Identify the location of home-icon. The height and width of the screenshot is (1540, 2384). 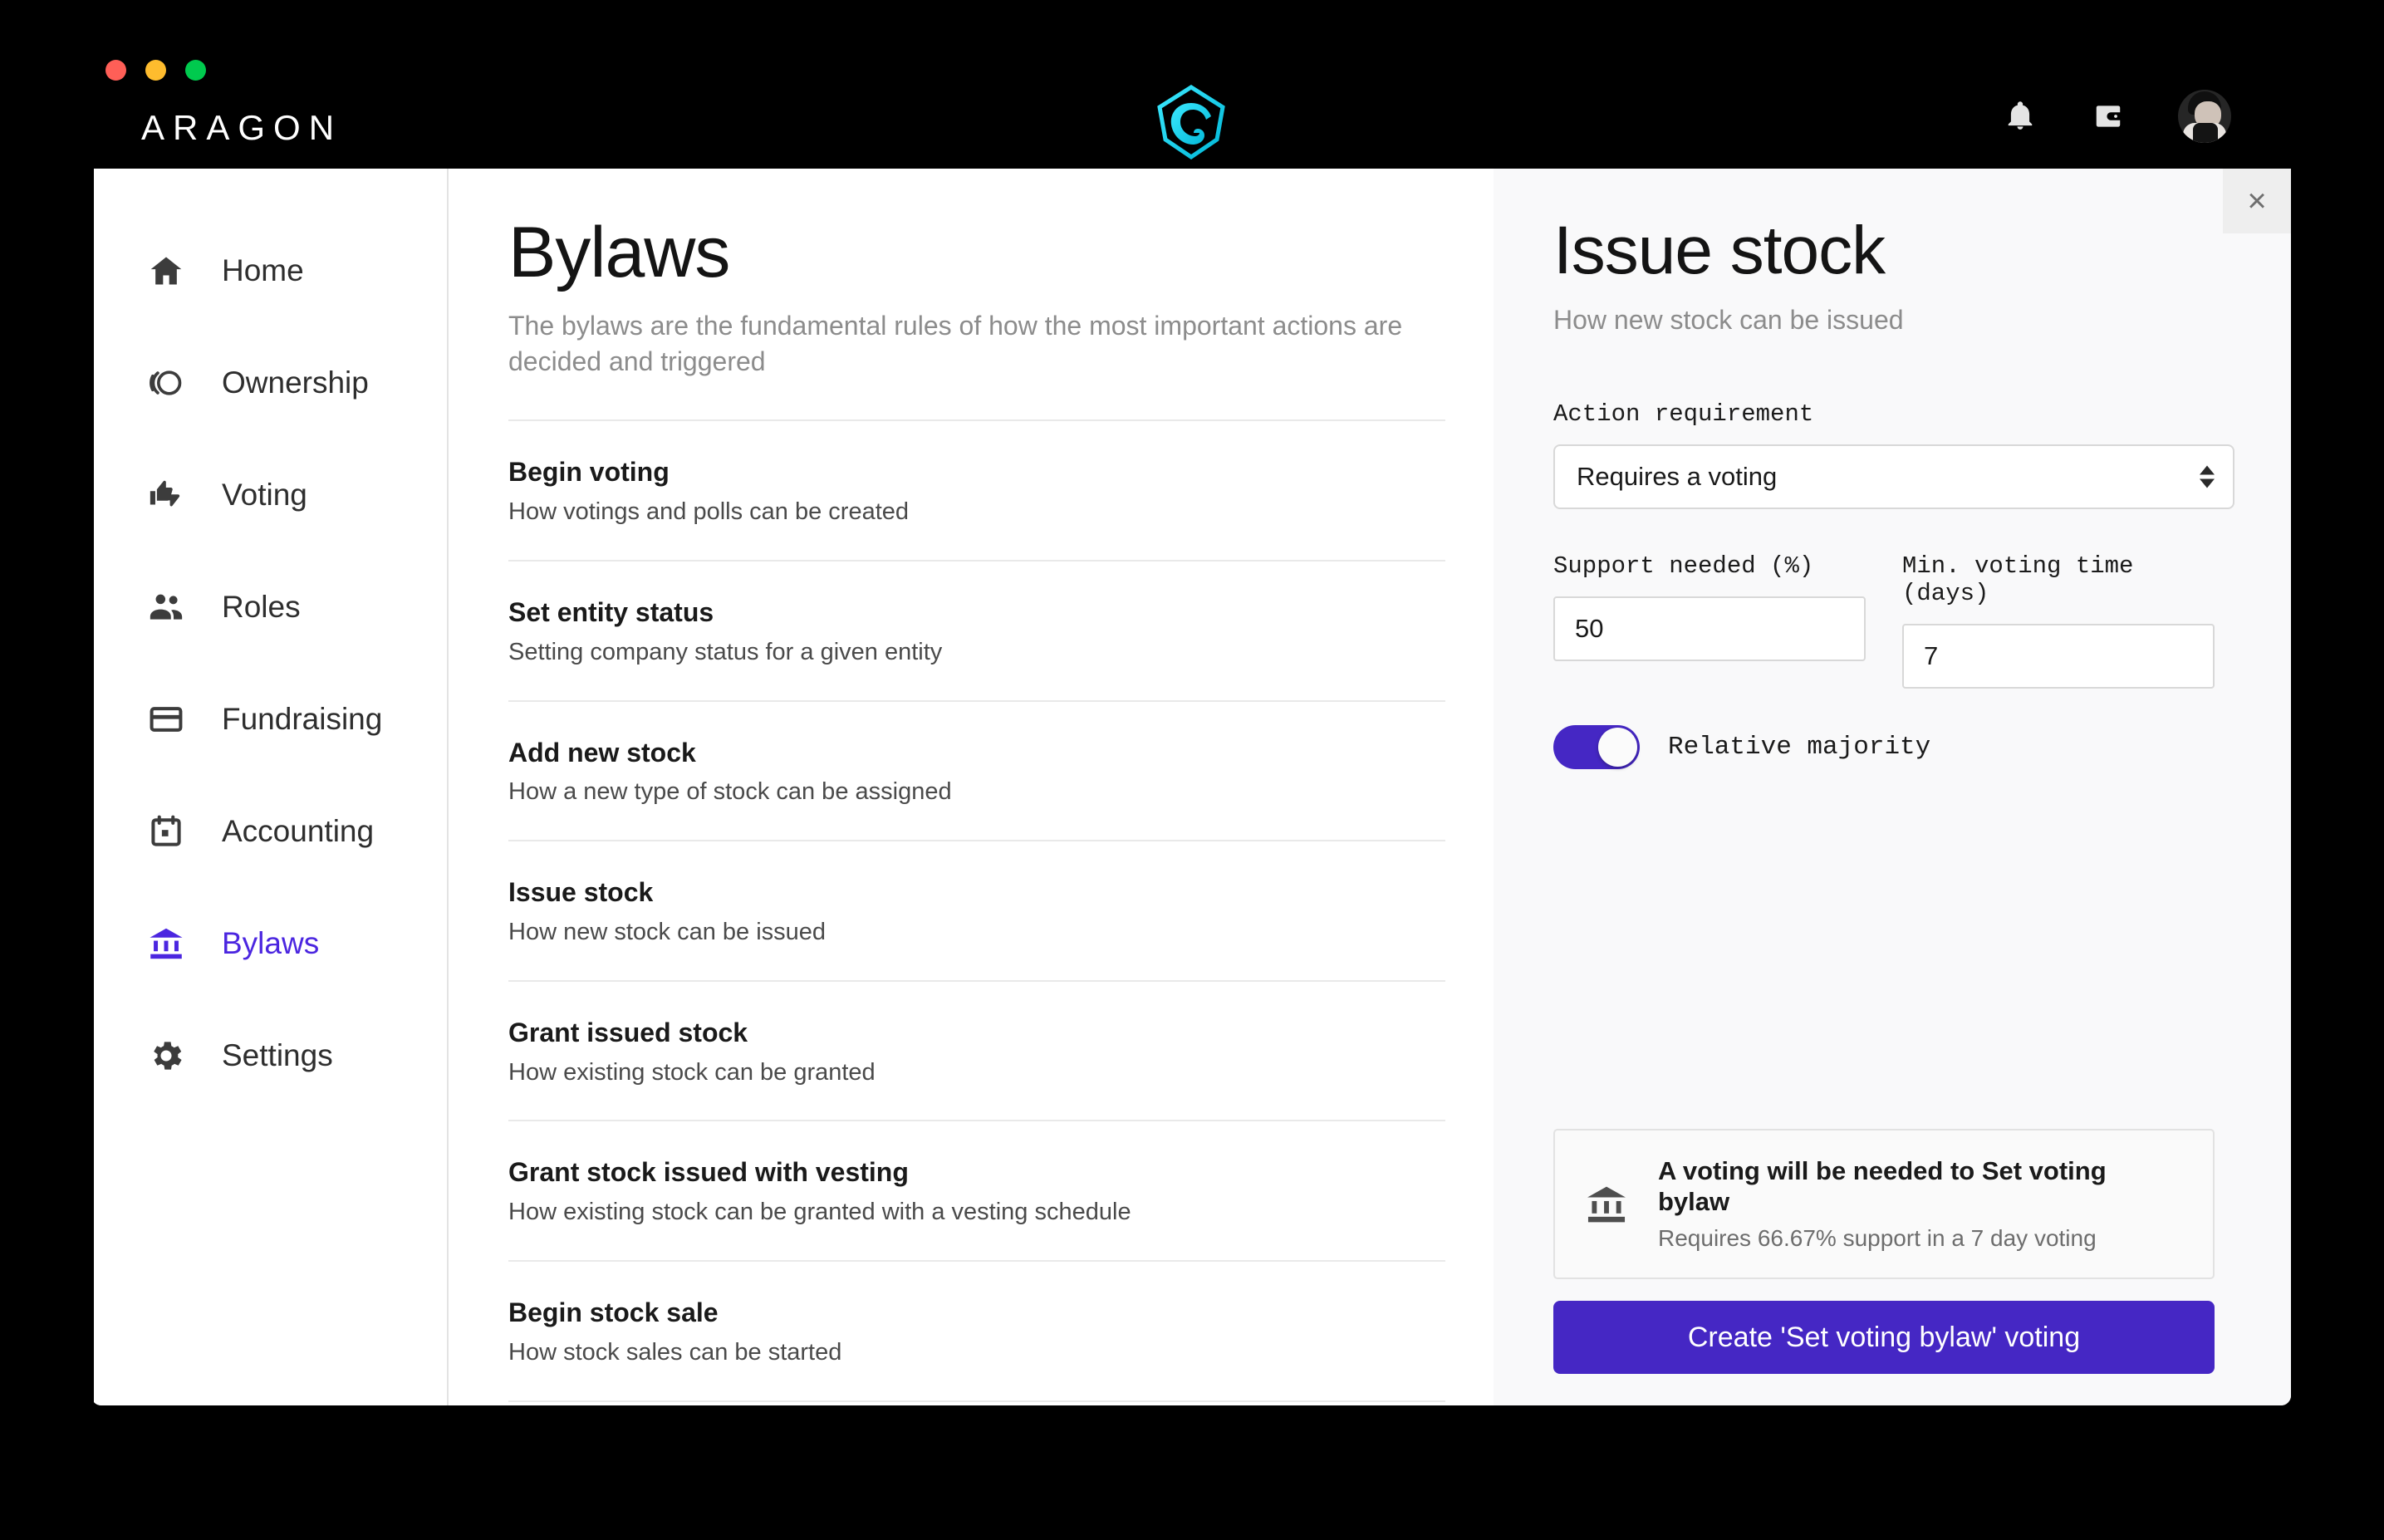
(166, 271).